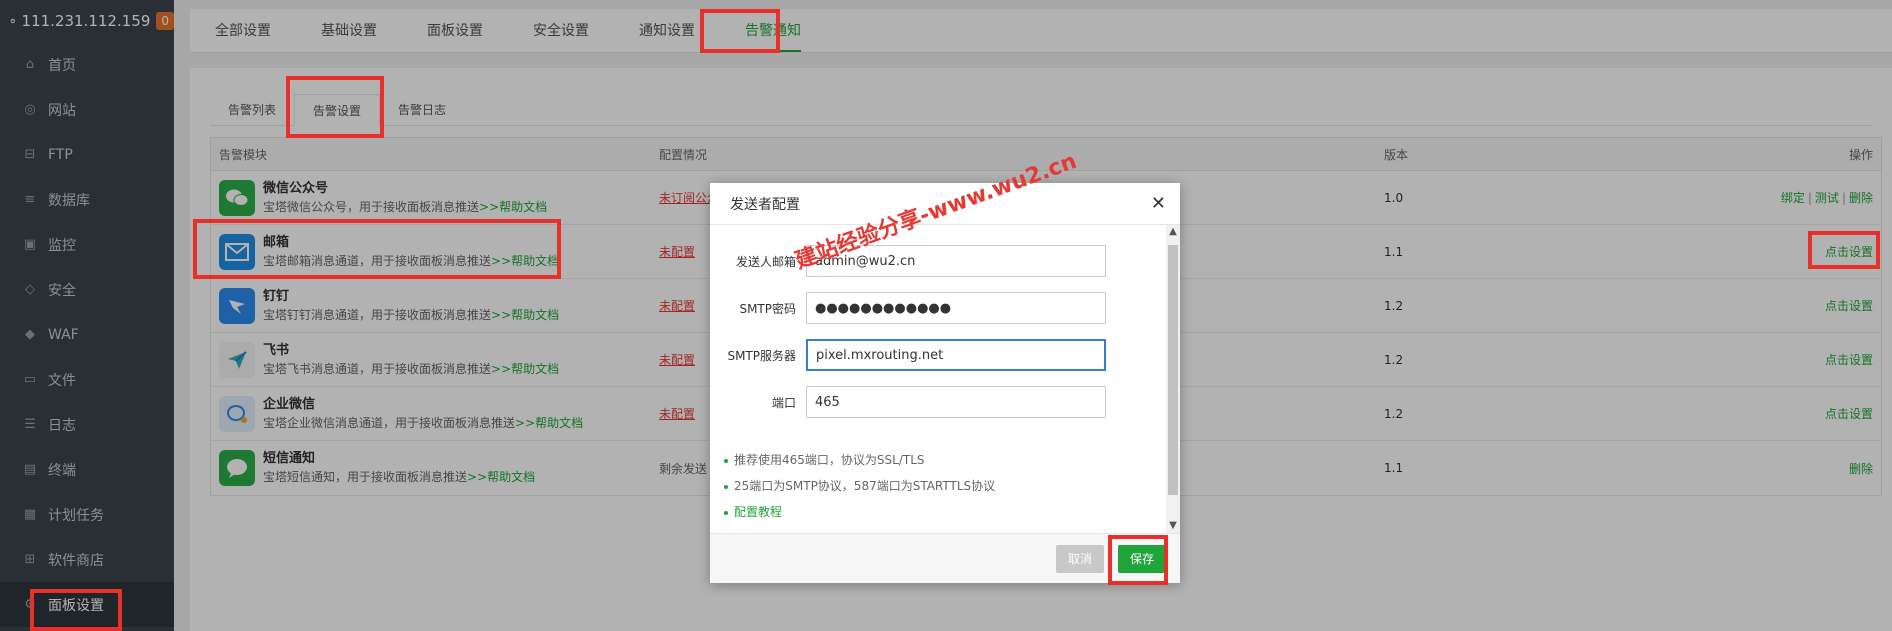  What do you see at coordinates (758, 512) in the screenshot?
I see `config-tutorial-link: 配置教程` at bounding box center [758, 512].